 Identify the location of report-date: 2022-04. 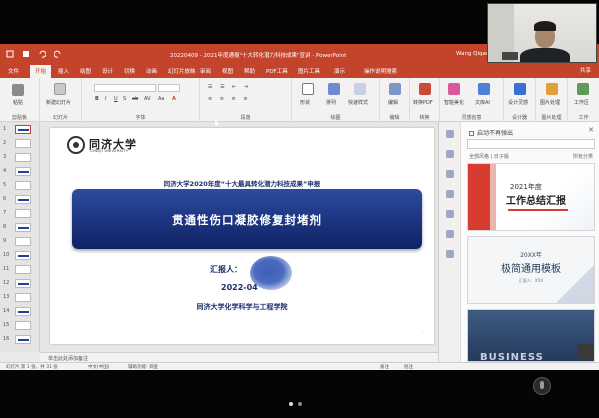
(239, 287).